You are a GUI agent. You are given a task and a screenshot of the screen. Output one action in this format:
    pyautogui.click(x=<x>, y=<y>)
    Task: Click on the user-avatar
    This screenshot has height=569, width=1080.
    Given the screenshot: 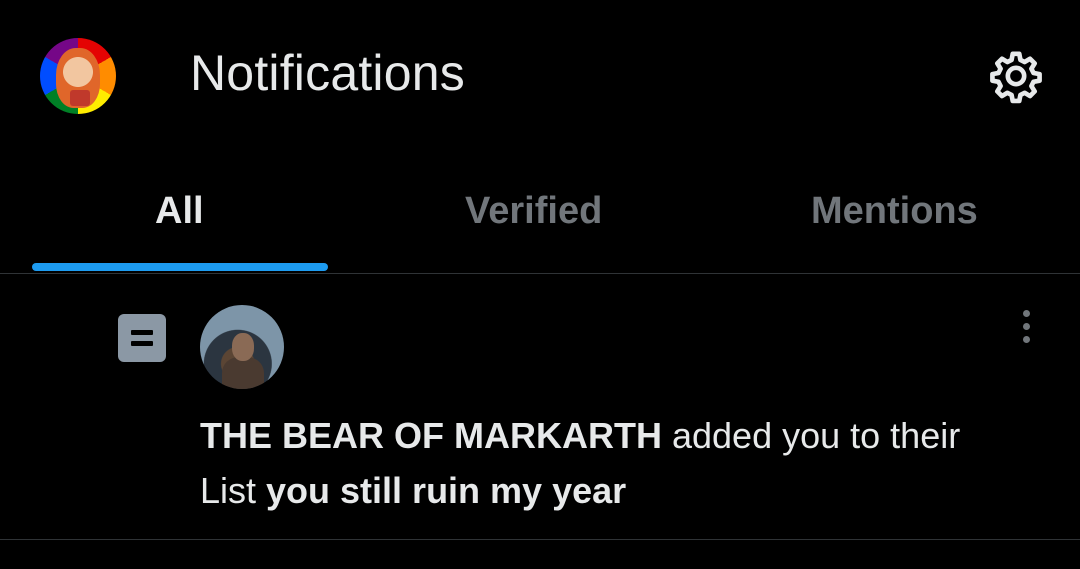 What is the action you would take?
    pyautogui.click(x=242, y=347)
    